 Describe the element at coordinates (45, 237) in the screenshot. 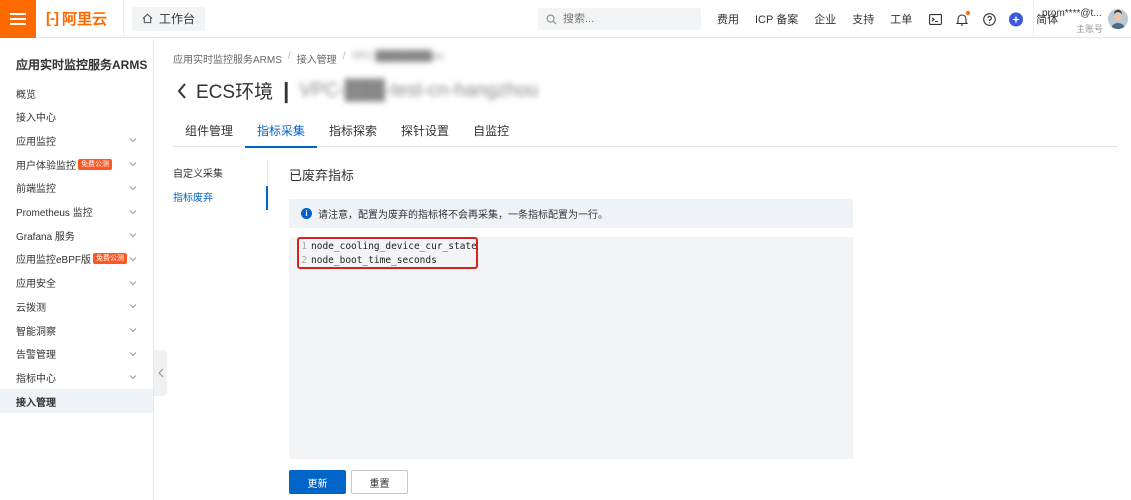

I see `sidebar-item-label: Grafana 服务` at that location.